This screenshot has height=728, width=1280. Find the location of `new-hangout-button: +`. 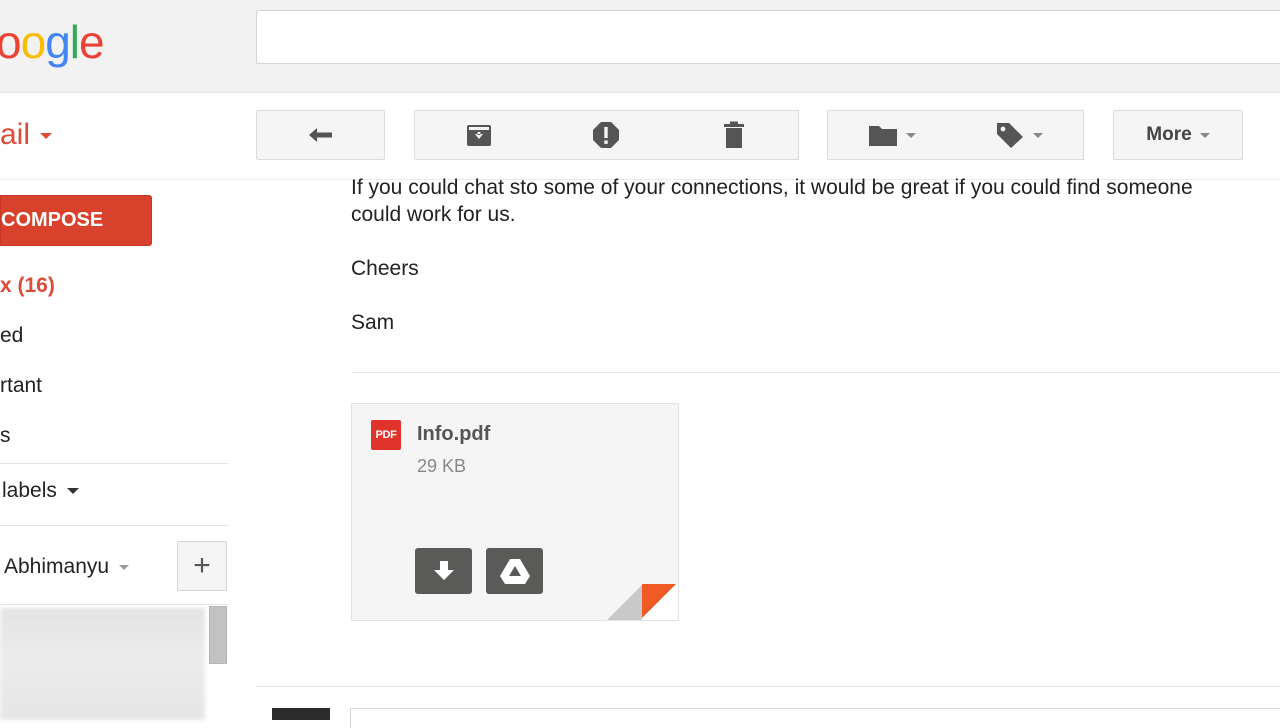

new-hangout-button: + is located at coordinates (202, 566).